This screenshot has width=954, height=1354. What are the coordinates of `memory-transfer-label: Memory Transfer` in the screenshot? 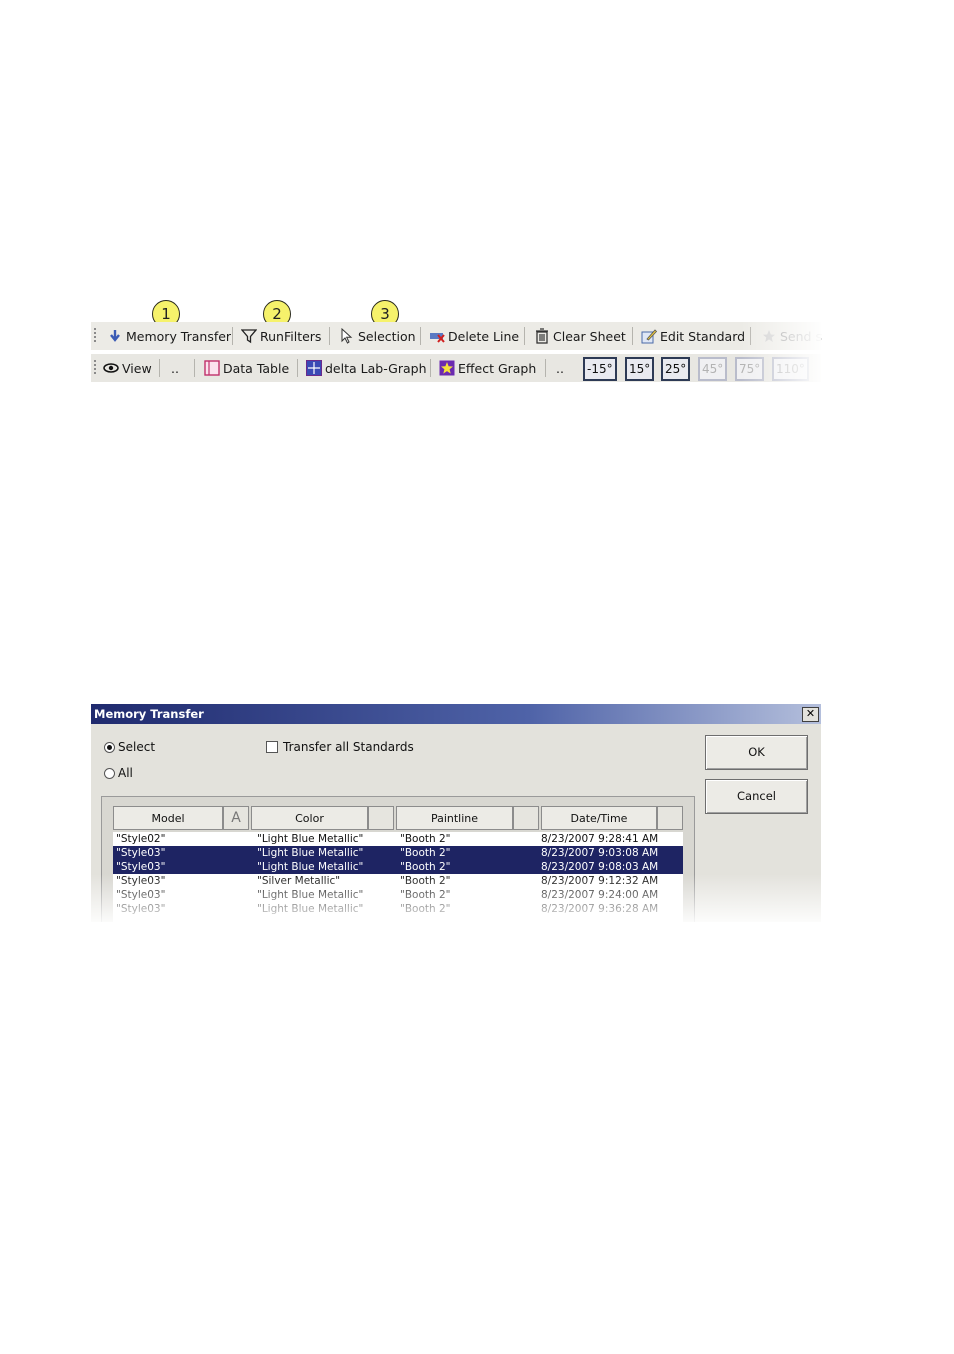 It's located at (179, 336).